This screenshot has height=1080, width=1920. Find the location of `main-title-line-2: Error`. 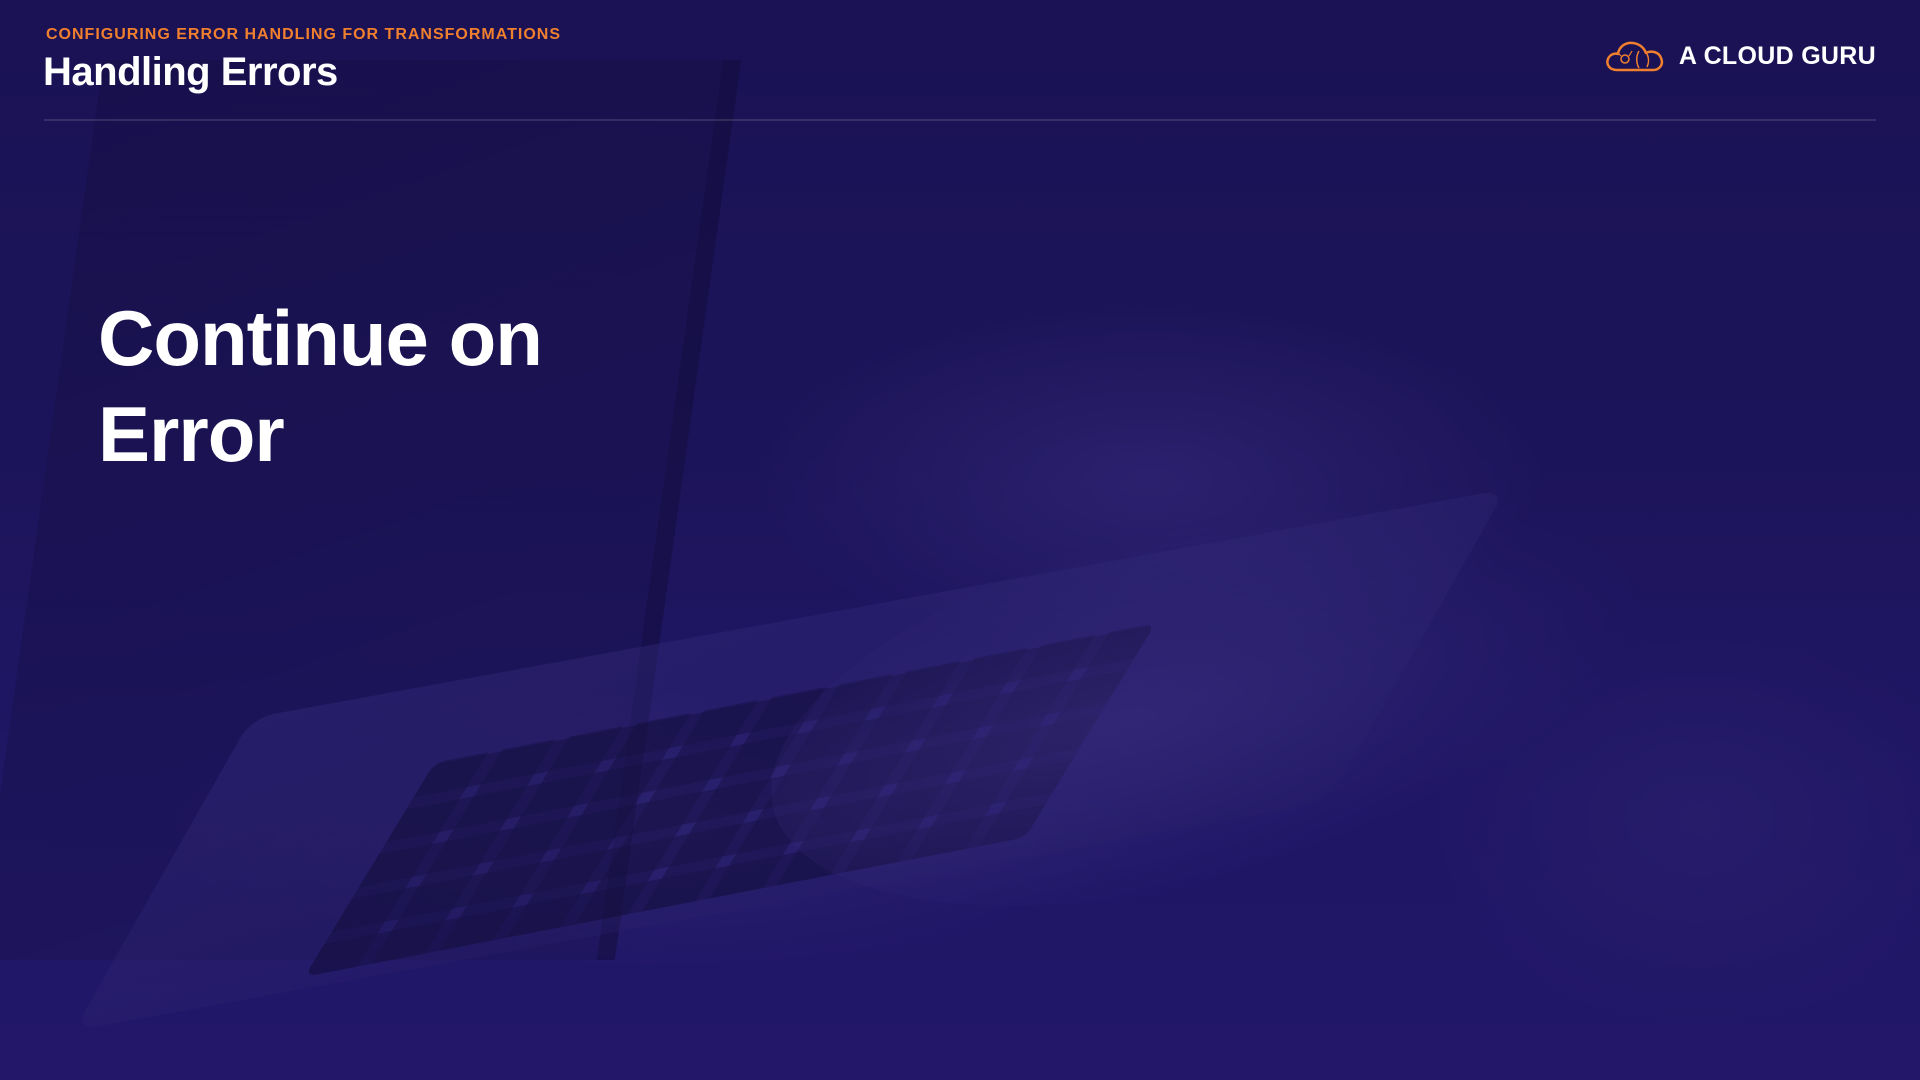

main-title-line-2: Error is located at coordinates (191, 434).